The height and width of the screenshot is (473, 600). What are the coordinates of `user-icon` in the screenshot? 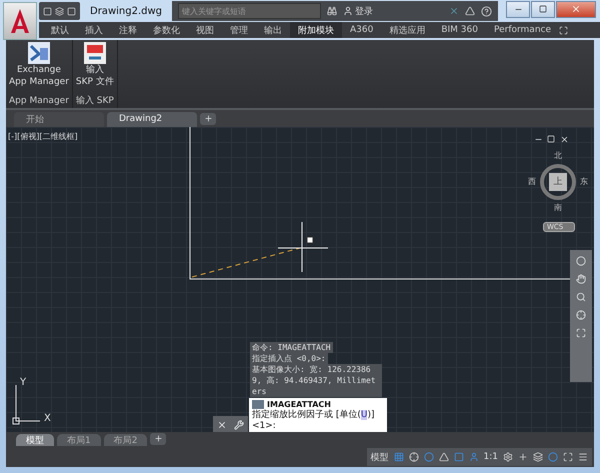 It's located at (348, 11).